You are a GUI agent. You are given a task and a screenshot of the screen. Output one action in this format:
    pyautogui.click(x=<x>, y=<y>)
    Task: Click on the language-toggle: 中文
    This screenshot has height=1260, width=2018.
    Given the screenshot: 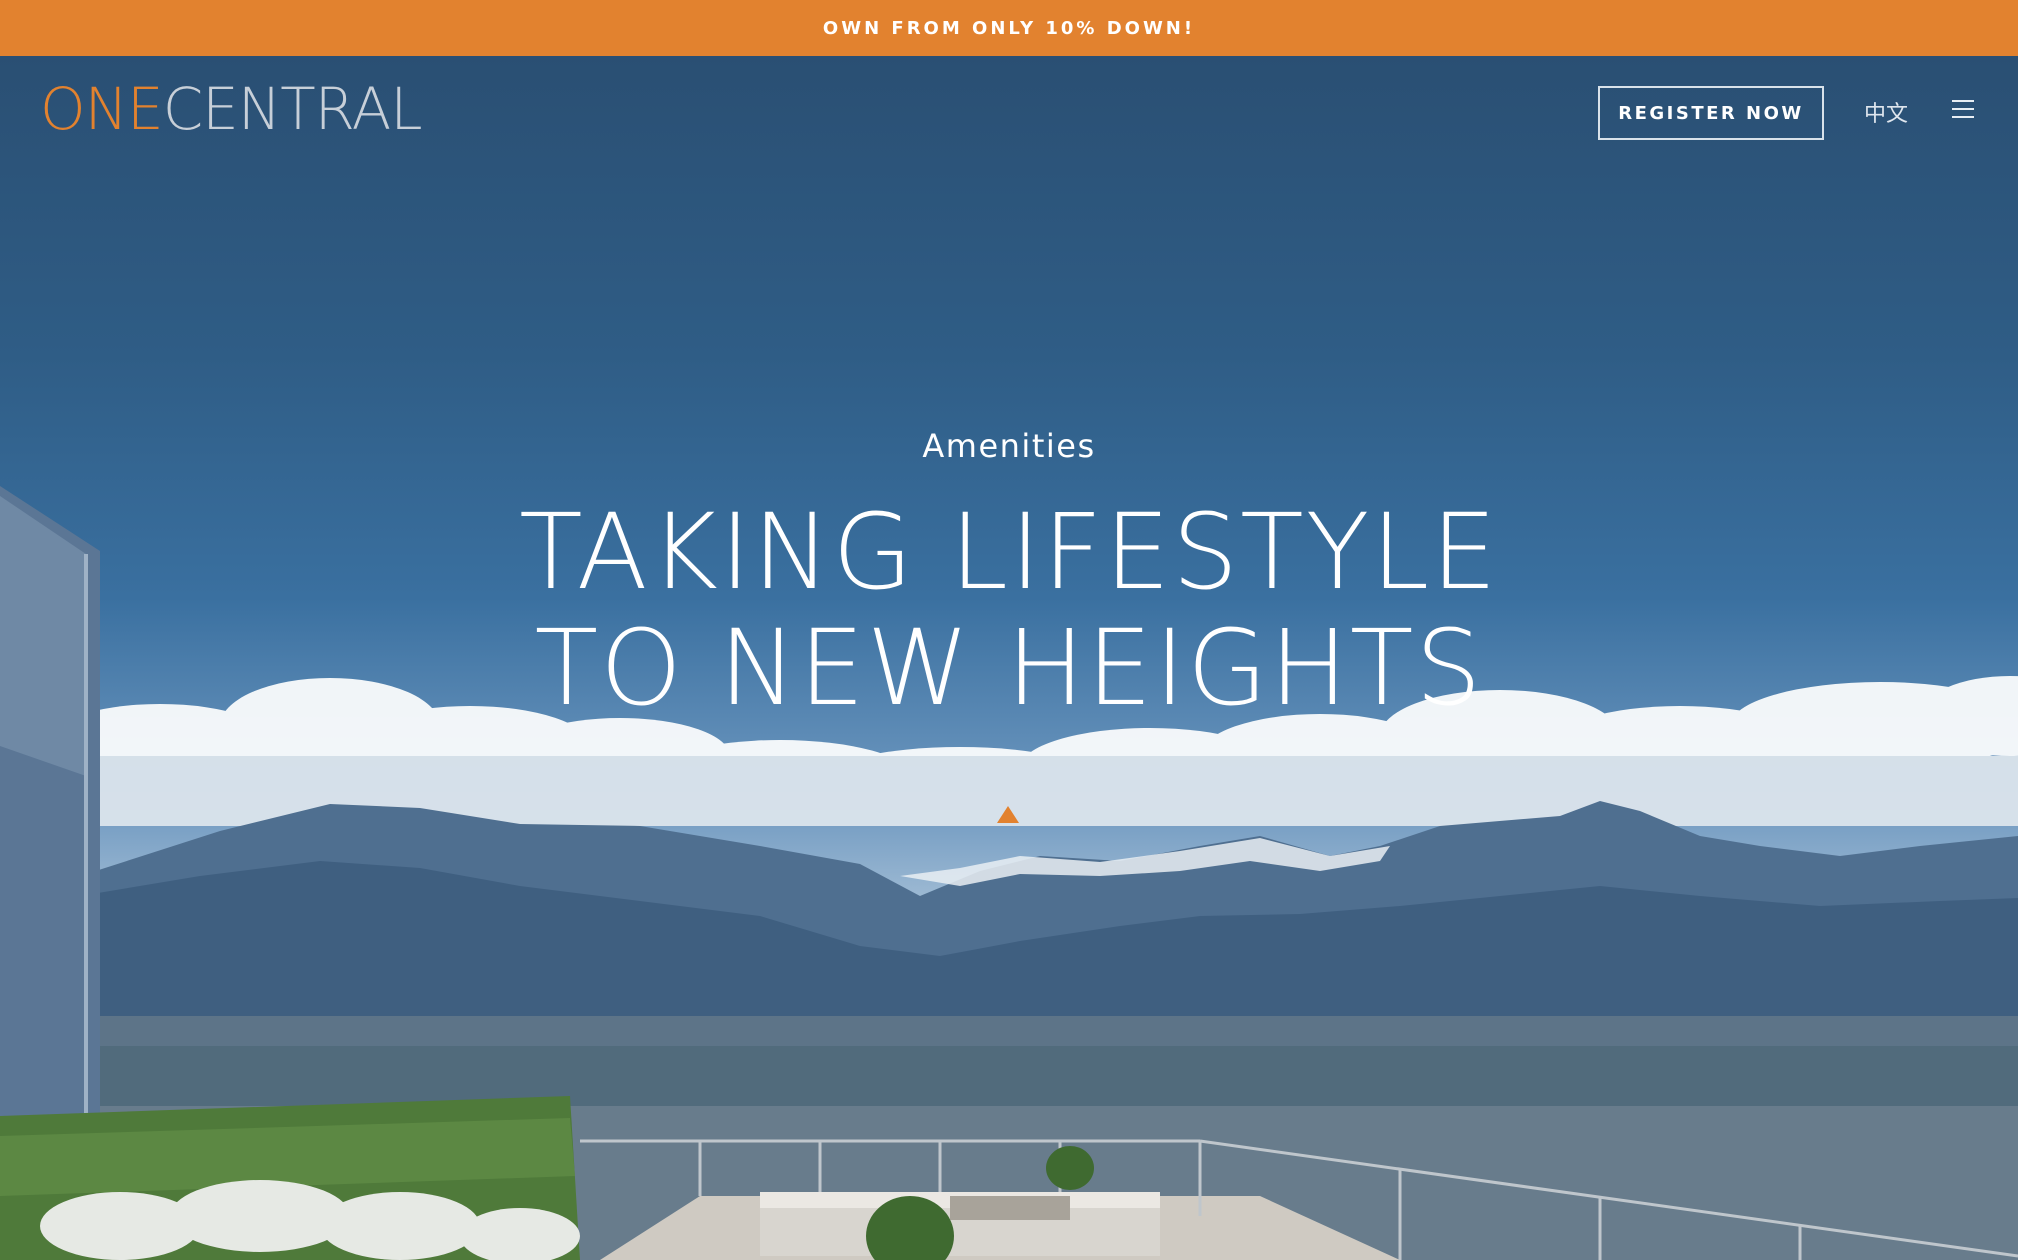 What is the action you would take?
    pyautogui.click(x=1886, y=112)
    